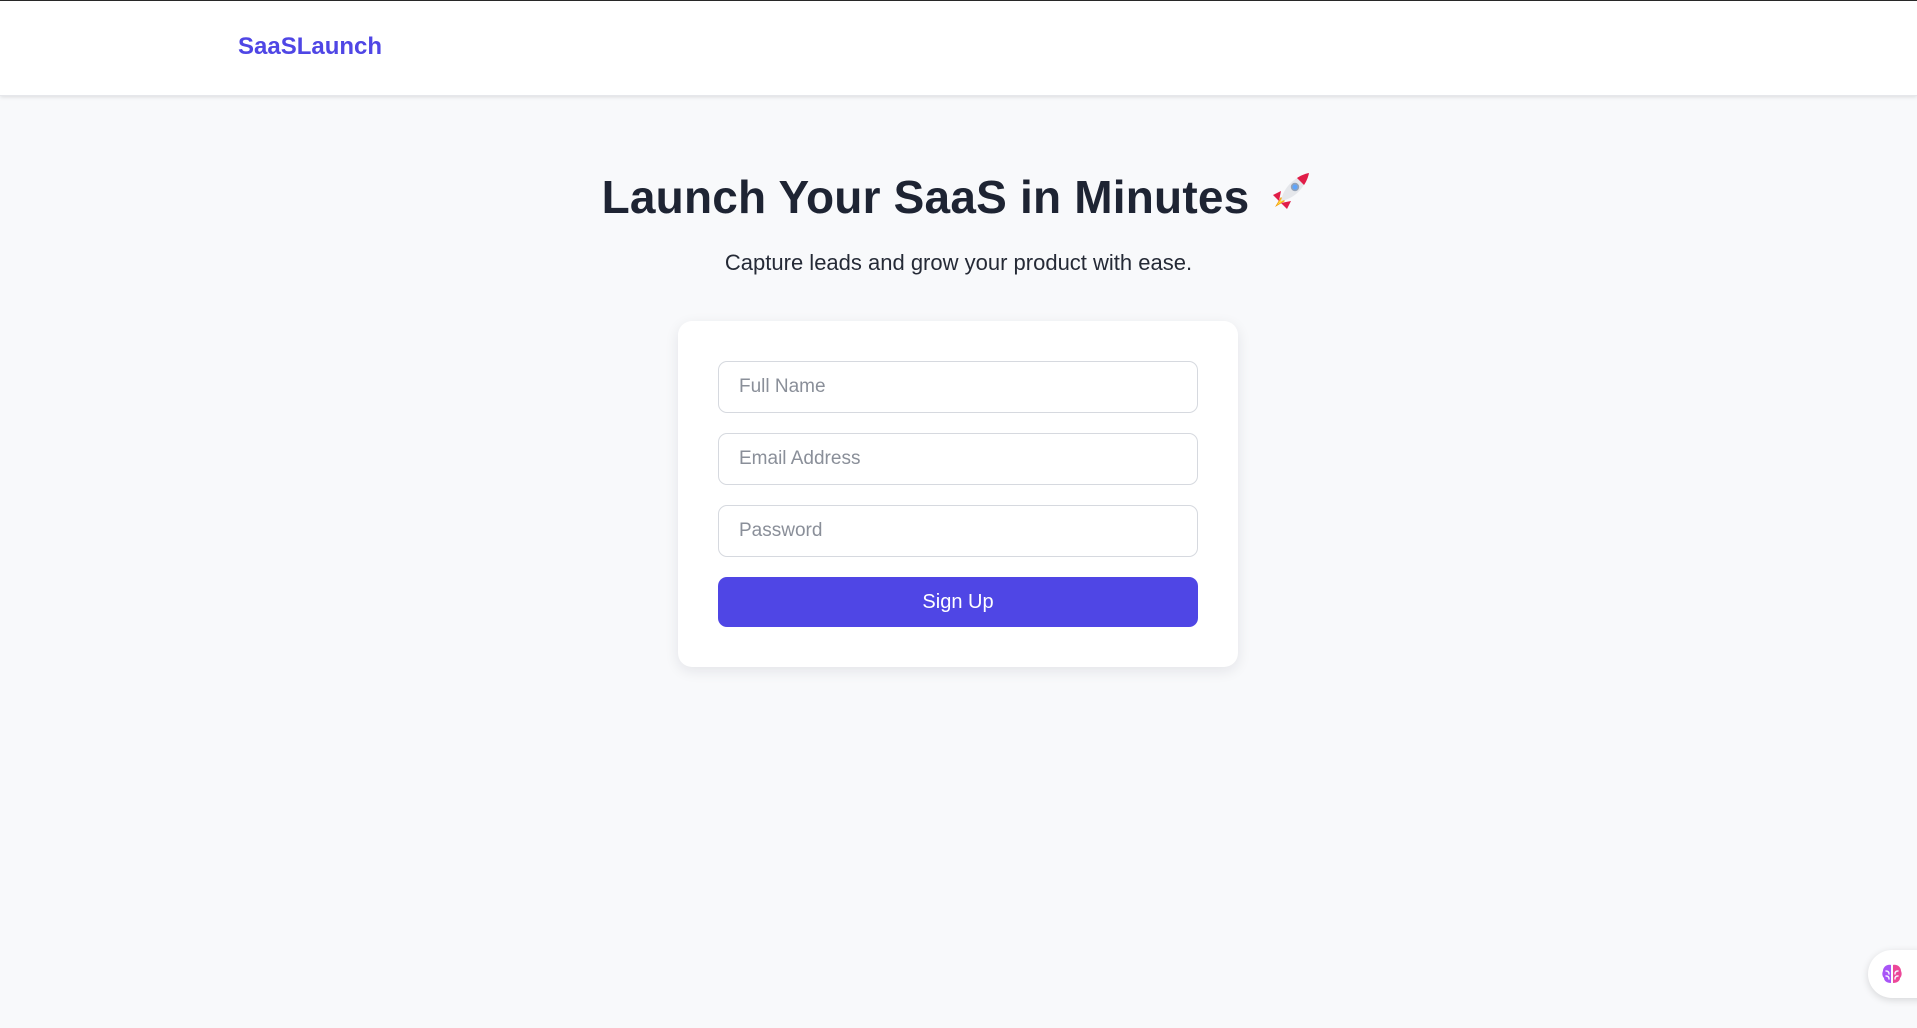 Image resolution: width=1917 pixels, height=1028 pixels. I want to click on brand-logo-link: SaaSLaunch, so click(310, 47).